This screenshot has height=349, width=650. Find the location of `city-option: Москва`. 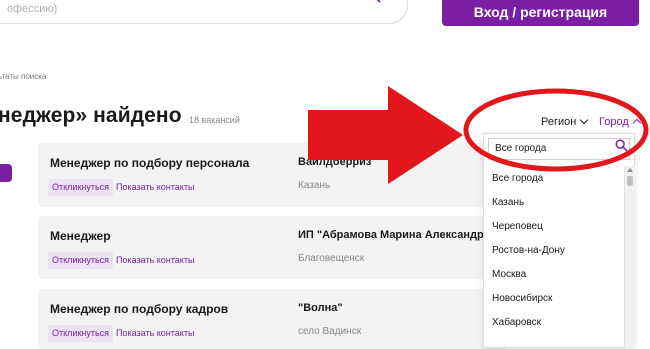

city-option: Москва is located at coordinates (509, 274).